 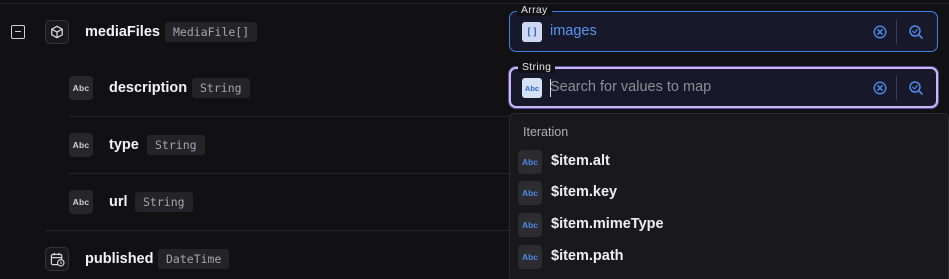 I want to click on field-name-mediafiles: mediaFiles, so click(x=122, y=32).